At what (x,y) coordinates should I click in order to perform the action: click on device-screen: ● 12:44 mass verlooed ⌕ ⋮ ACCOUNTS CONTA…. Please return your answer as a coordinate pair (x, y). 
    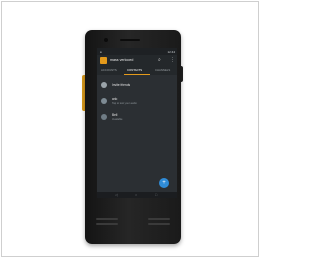
    Looking at the image, I should click on (137, 123).